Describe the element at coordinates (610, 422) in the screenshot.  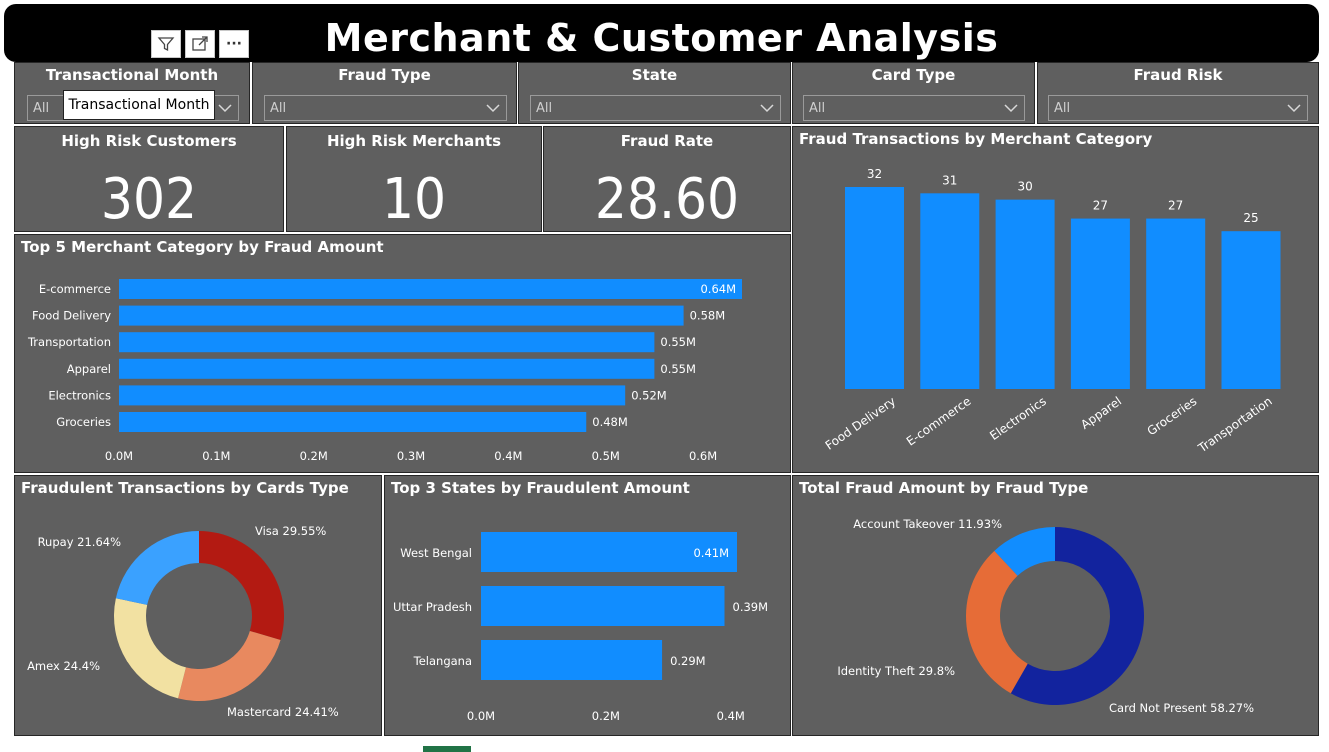
I see `data-label: 0.48M` at that location.